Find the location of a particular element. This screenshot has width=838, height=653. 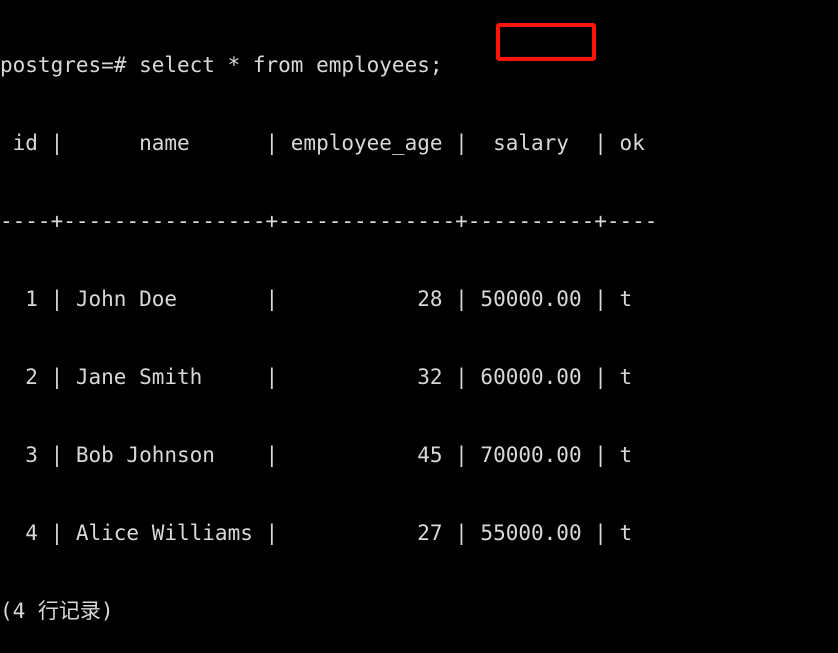

terminal-line: postgres=# select * from employees; is located at coordinates (221, 65).